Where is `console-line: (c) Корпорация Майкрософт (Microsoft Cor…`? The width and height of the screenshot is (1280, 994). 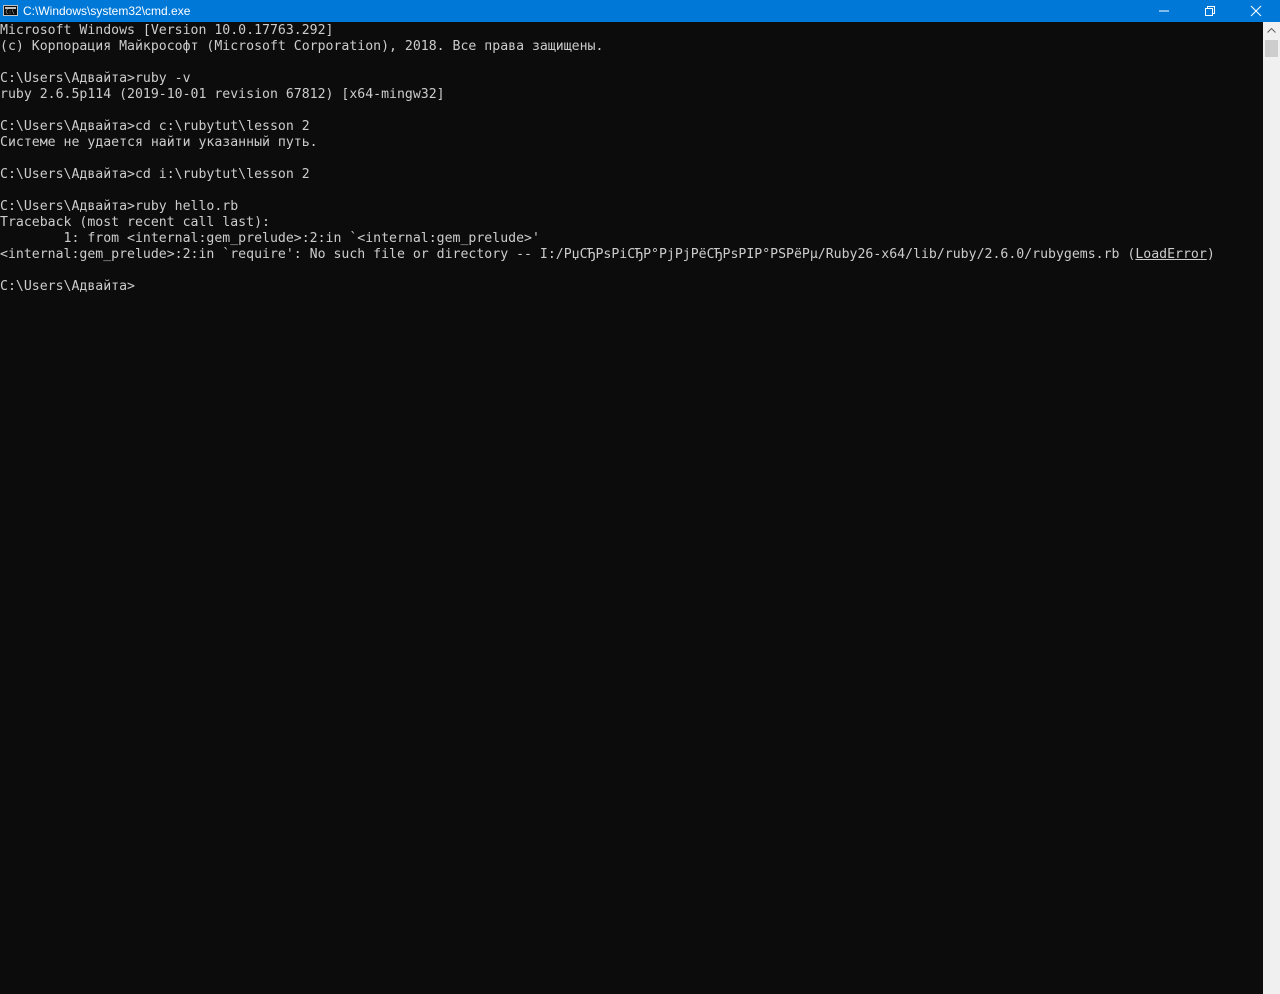
console-line: (c) Корпорация Майкрософт (Microsoft Cor… is located at coordinates (631, 47).